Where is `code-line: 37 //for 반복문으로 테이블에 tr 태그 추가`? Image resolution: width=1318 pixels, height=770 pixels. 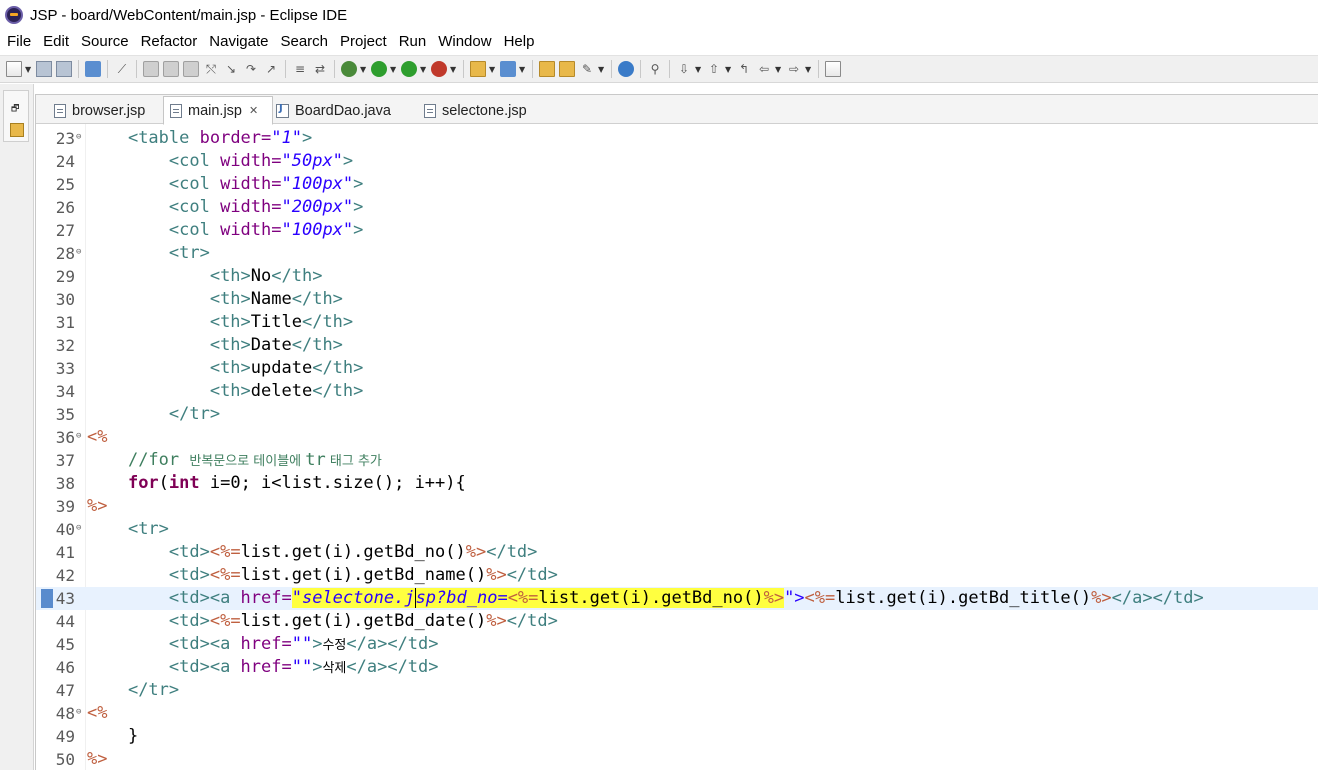
code-line: 37 //for 반복문으로 테이블에 tr 태그 추가 is located at coordinates (677, 460).